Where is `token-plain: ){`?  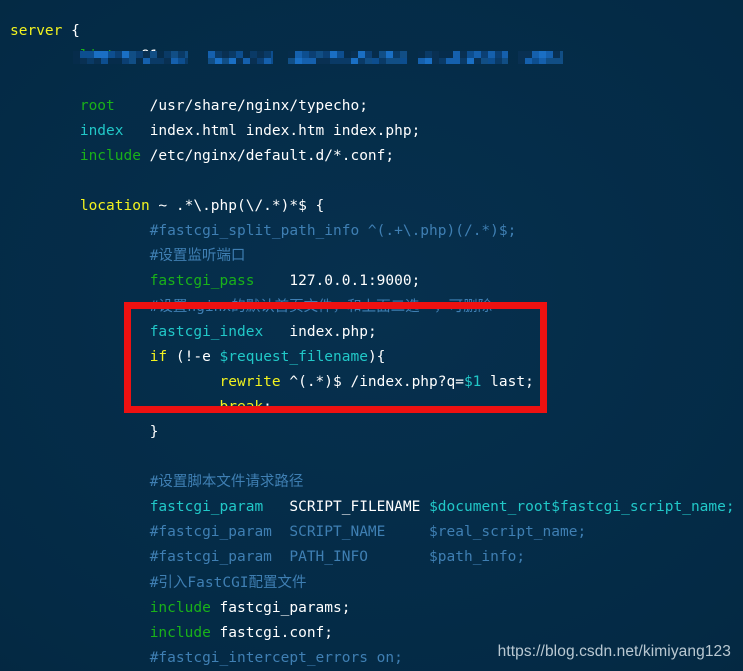
token-plain: ){ is located at coordinates (376, 356).